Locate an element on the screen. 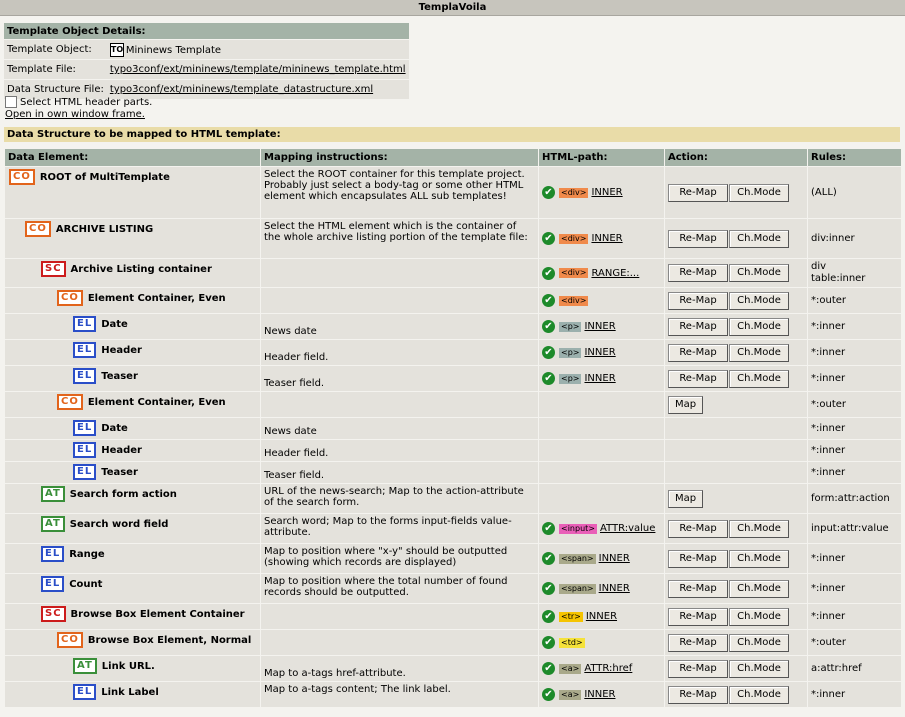 This screenshot has height=717, width=905. details-heading: Template Object Details: is located at coordinates (206, 31).